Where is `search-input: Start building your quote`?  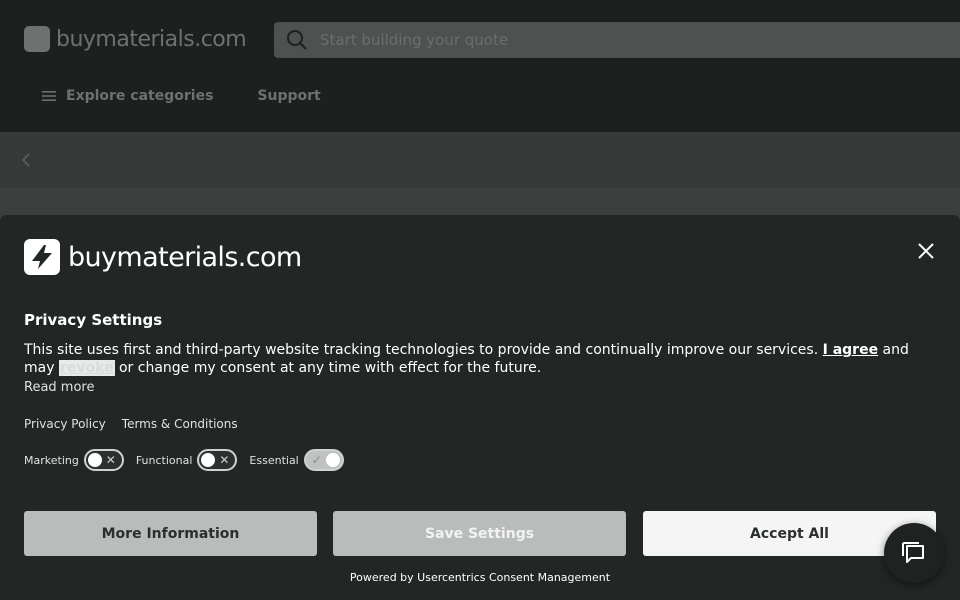 search-input: Start building your quote is located at coordinates (414, 40).